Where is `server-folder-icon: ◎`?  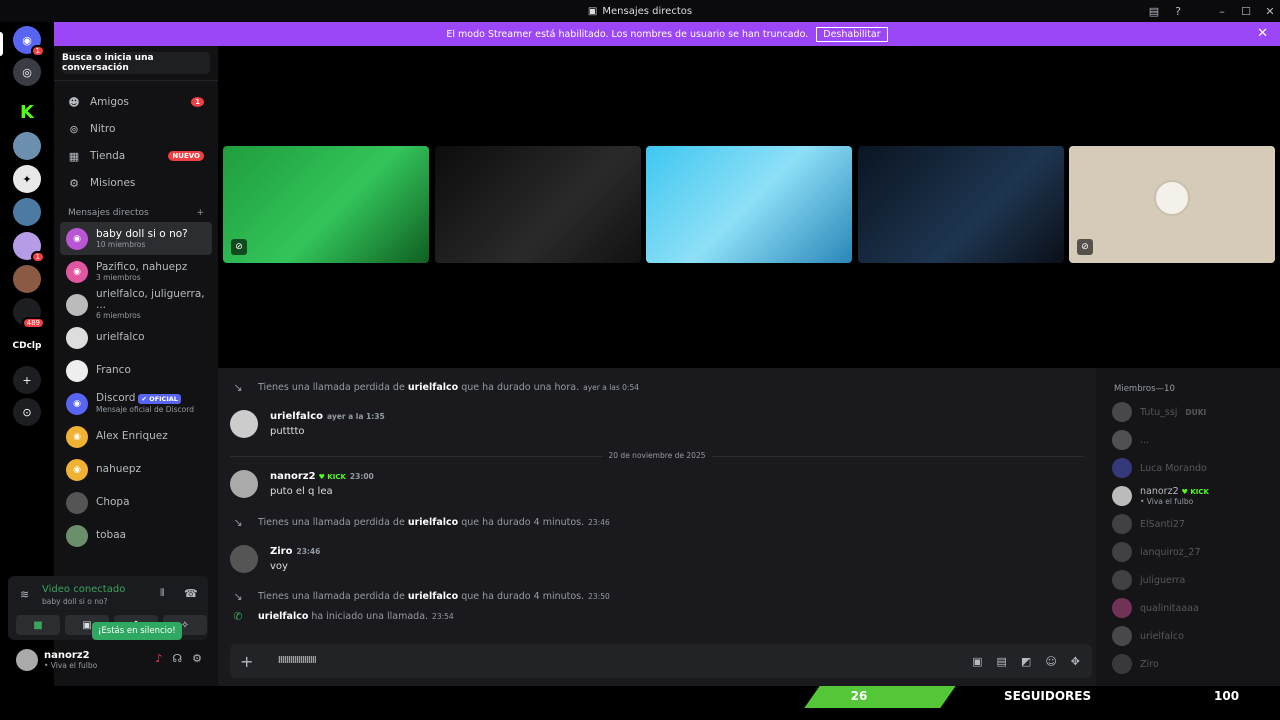
server-folder-icon: ◎ is located at coordinates (27, 72).